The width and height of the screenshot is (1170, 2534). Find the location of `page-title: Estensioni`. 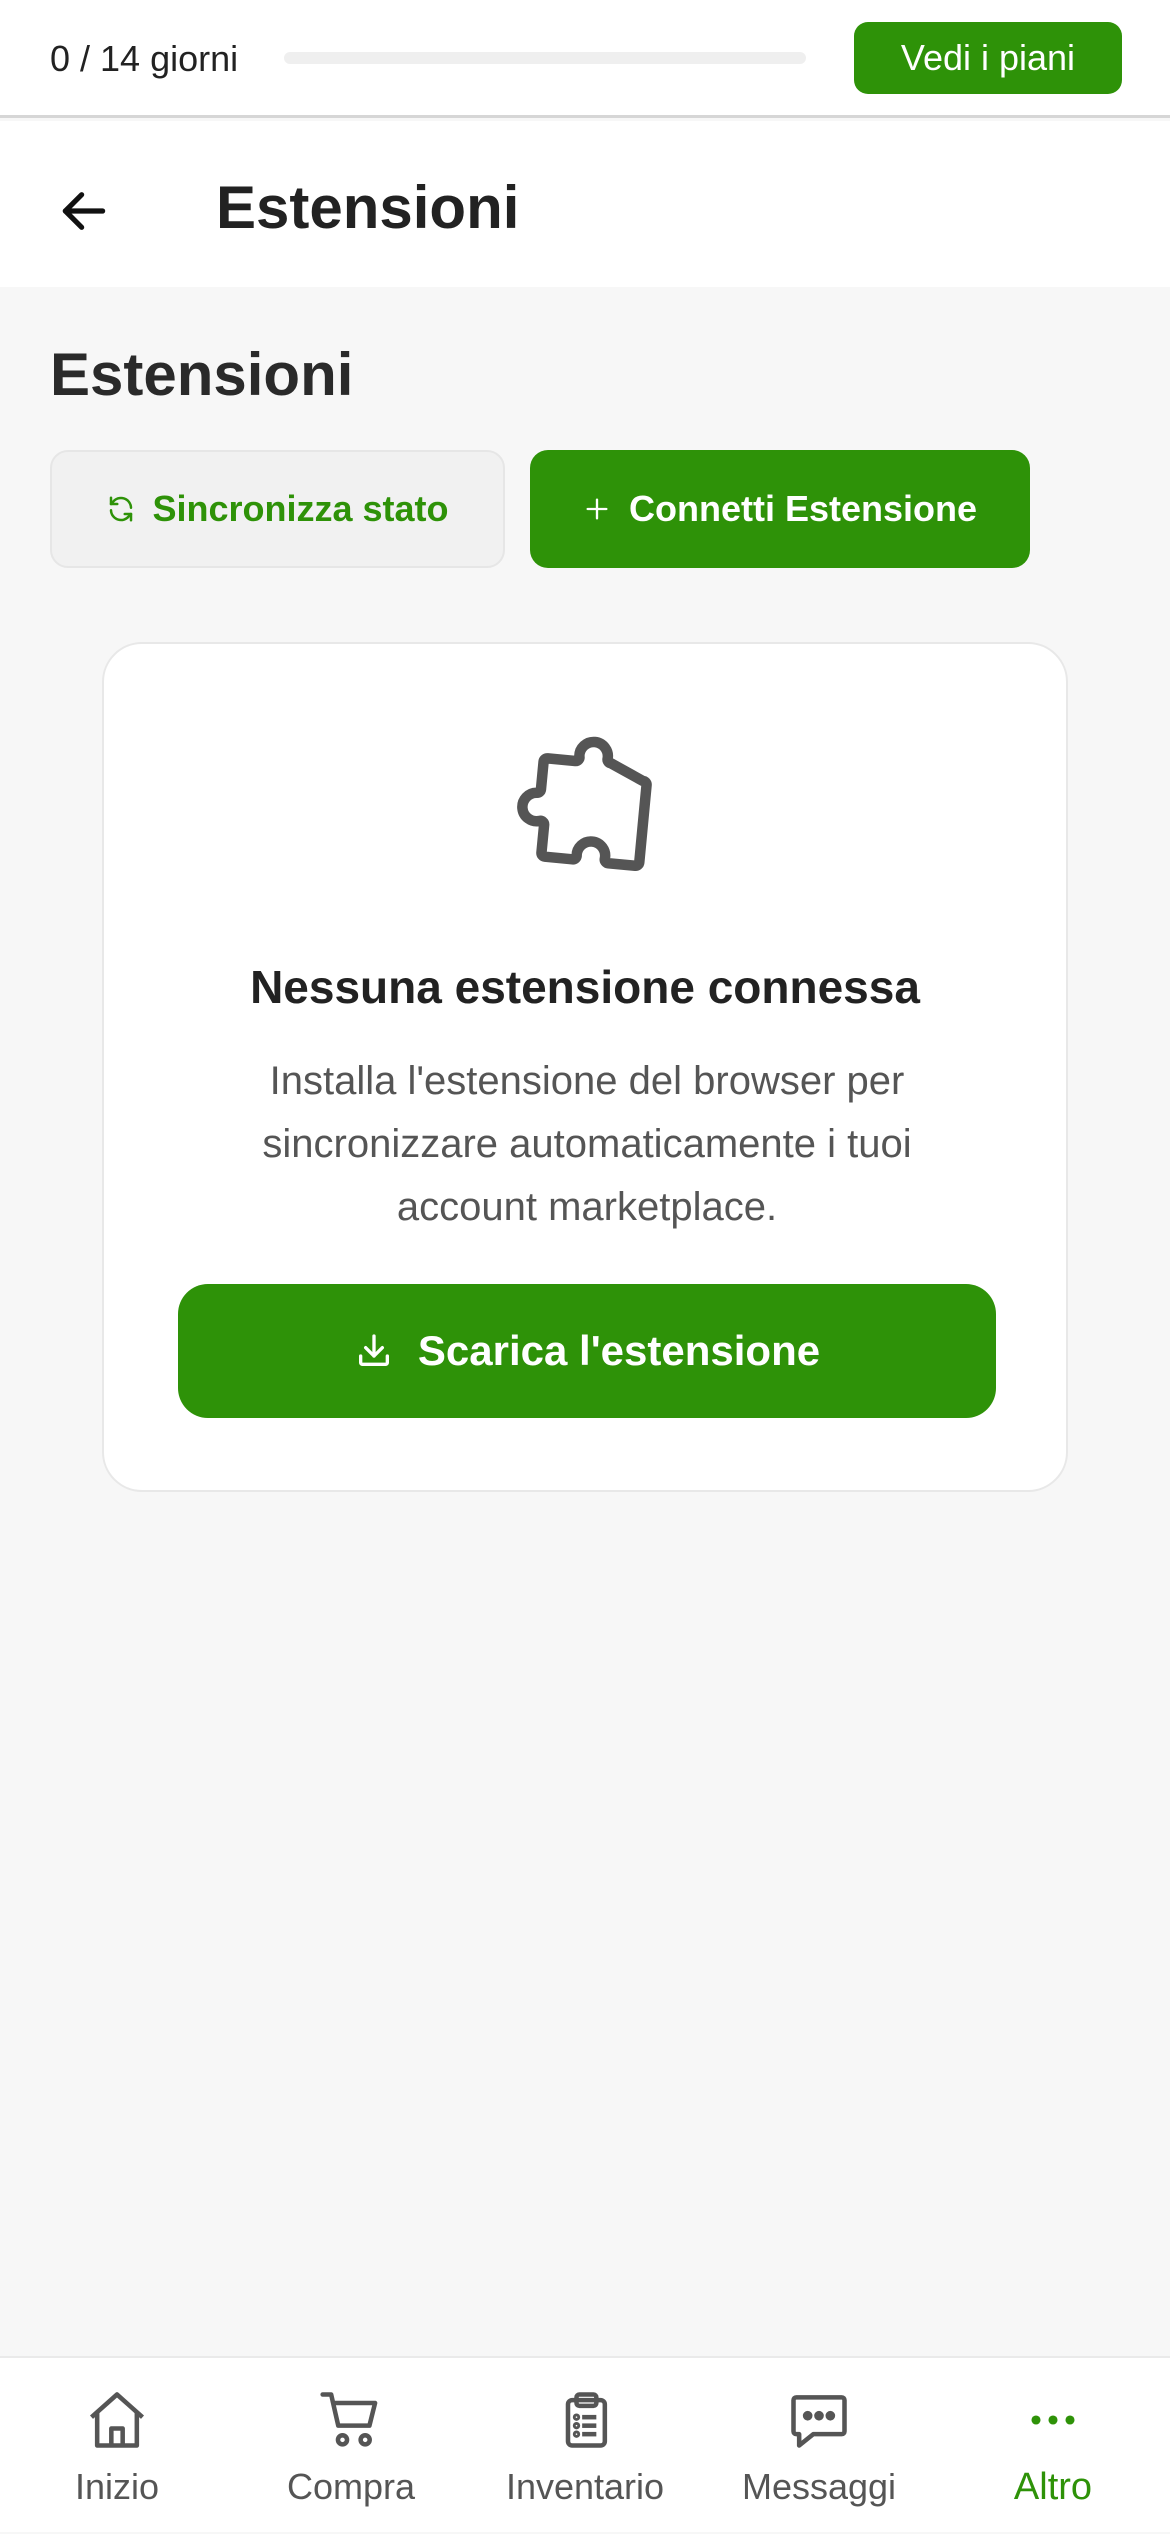

page-title: Estensioni is located at coordinates (202, 374).